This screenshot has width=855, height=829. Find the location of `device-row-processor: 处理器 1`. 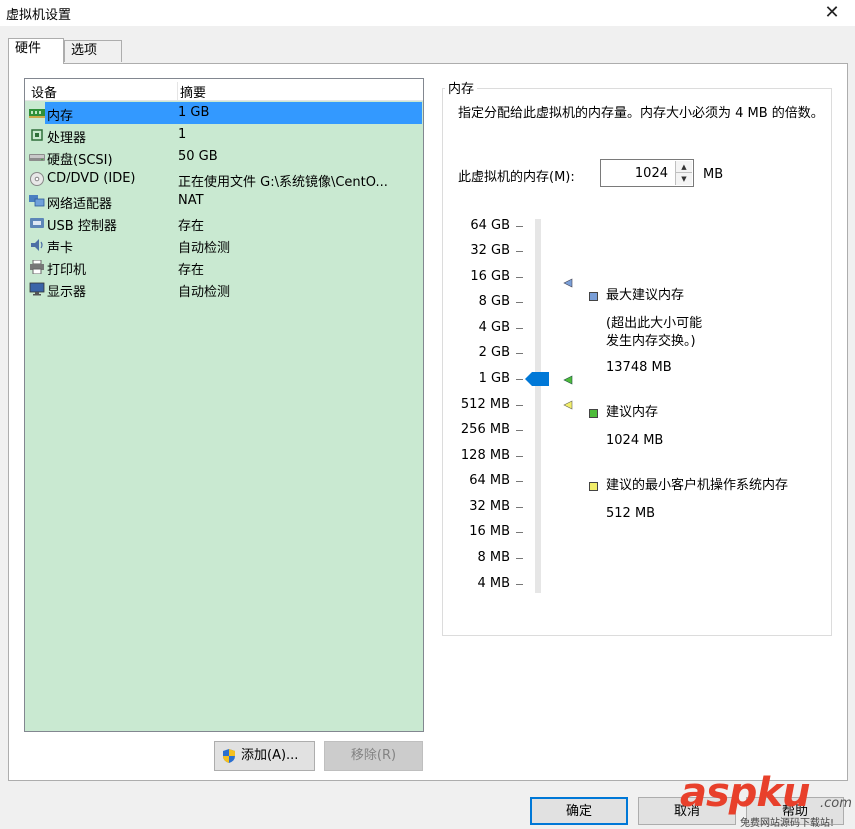

device-row-processor: 处理器 1 is located at coordinates (224, 135).